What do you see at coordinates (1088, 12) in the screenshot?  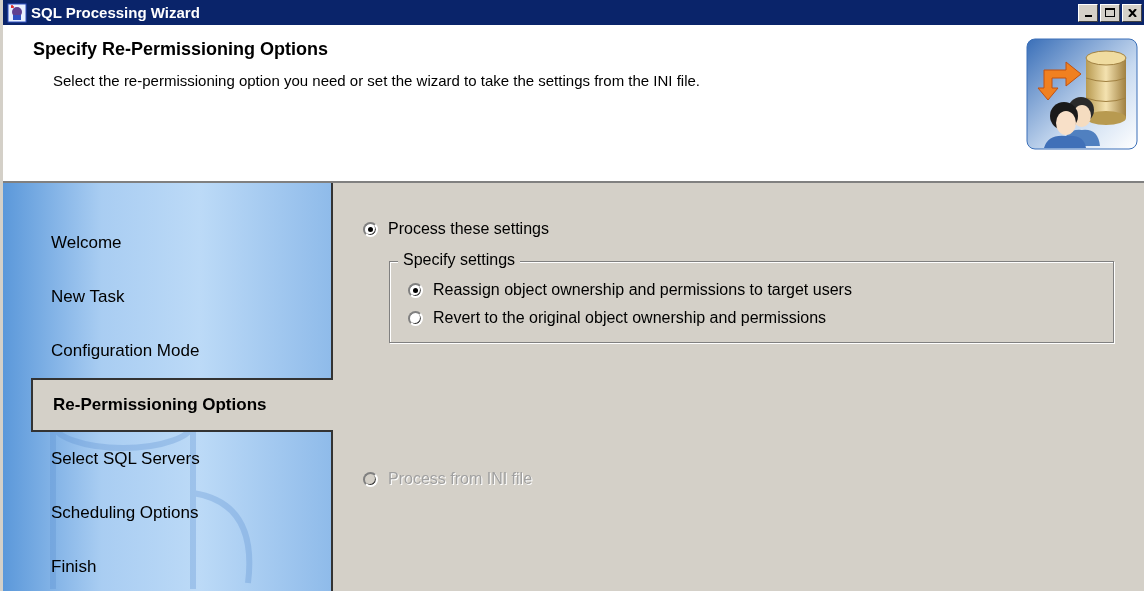 I see `minimize-button` at bounding box center [1088, 12].